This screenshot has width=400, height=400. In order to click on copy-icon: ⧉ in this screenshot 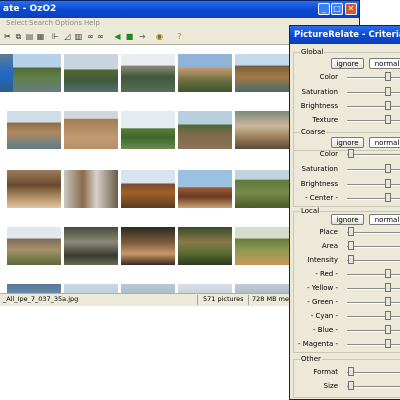, I will do `click(18, 36)`.